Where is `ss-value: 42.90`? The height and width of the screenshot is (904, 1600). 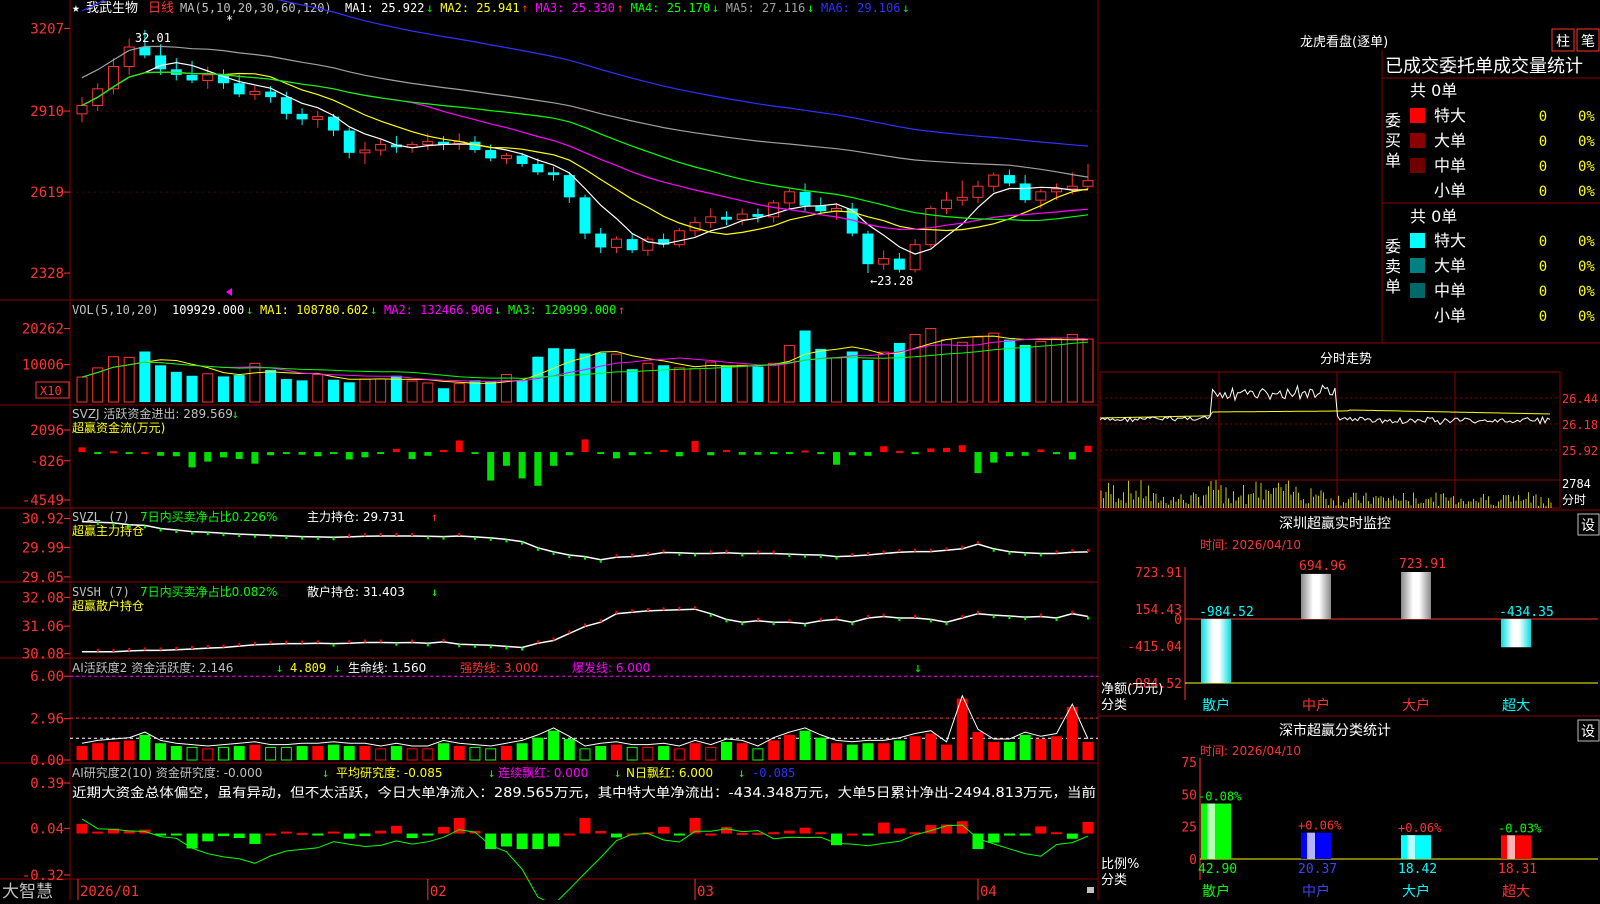 ss-value: 42.90 is located at coordinates (1217, 869).